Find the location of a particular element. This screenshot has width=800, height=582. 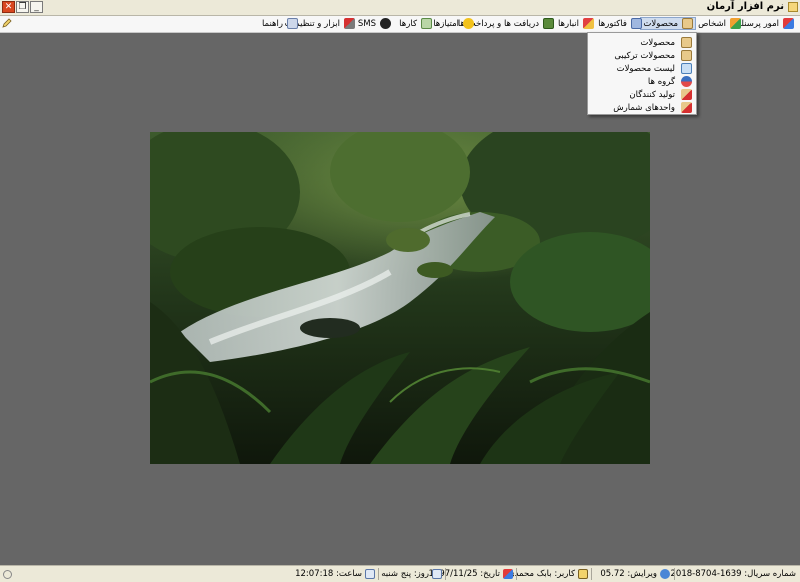

menu-tasks: کارها is located at coordinates (415, 23).